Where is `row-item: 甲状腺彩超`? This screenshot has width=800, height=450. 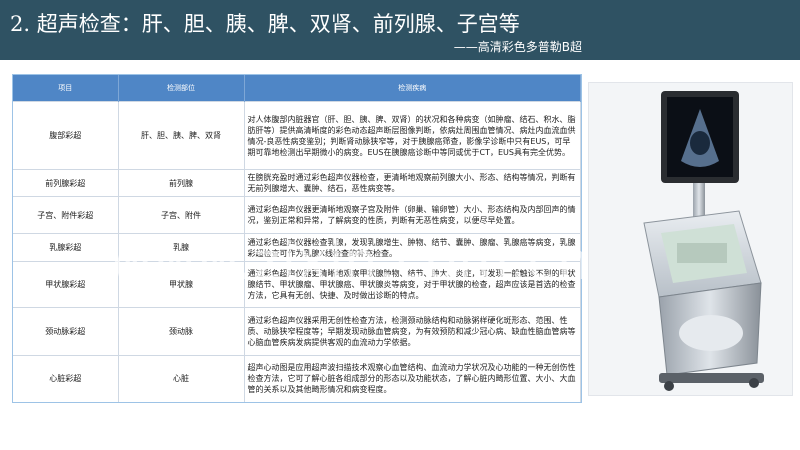
row-item: 甲状腺彩超 is located at coordinates (66, 284).